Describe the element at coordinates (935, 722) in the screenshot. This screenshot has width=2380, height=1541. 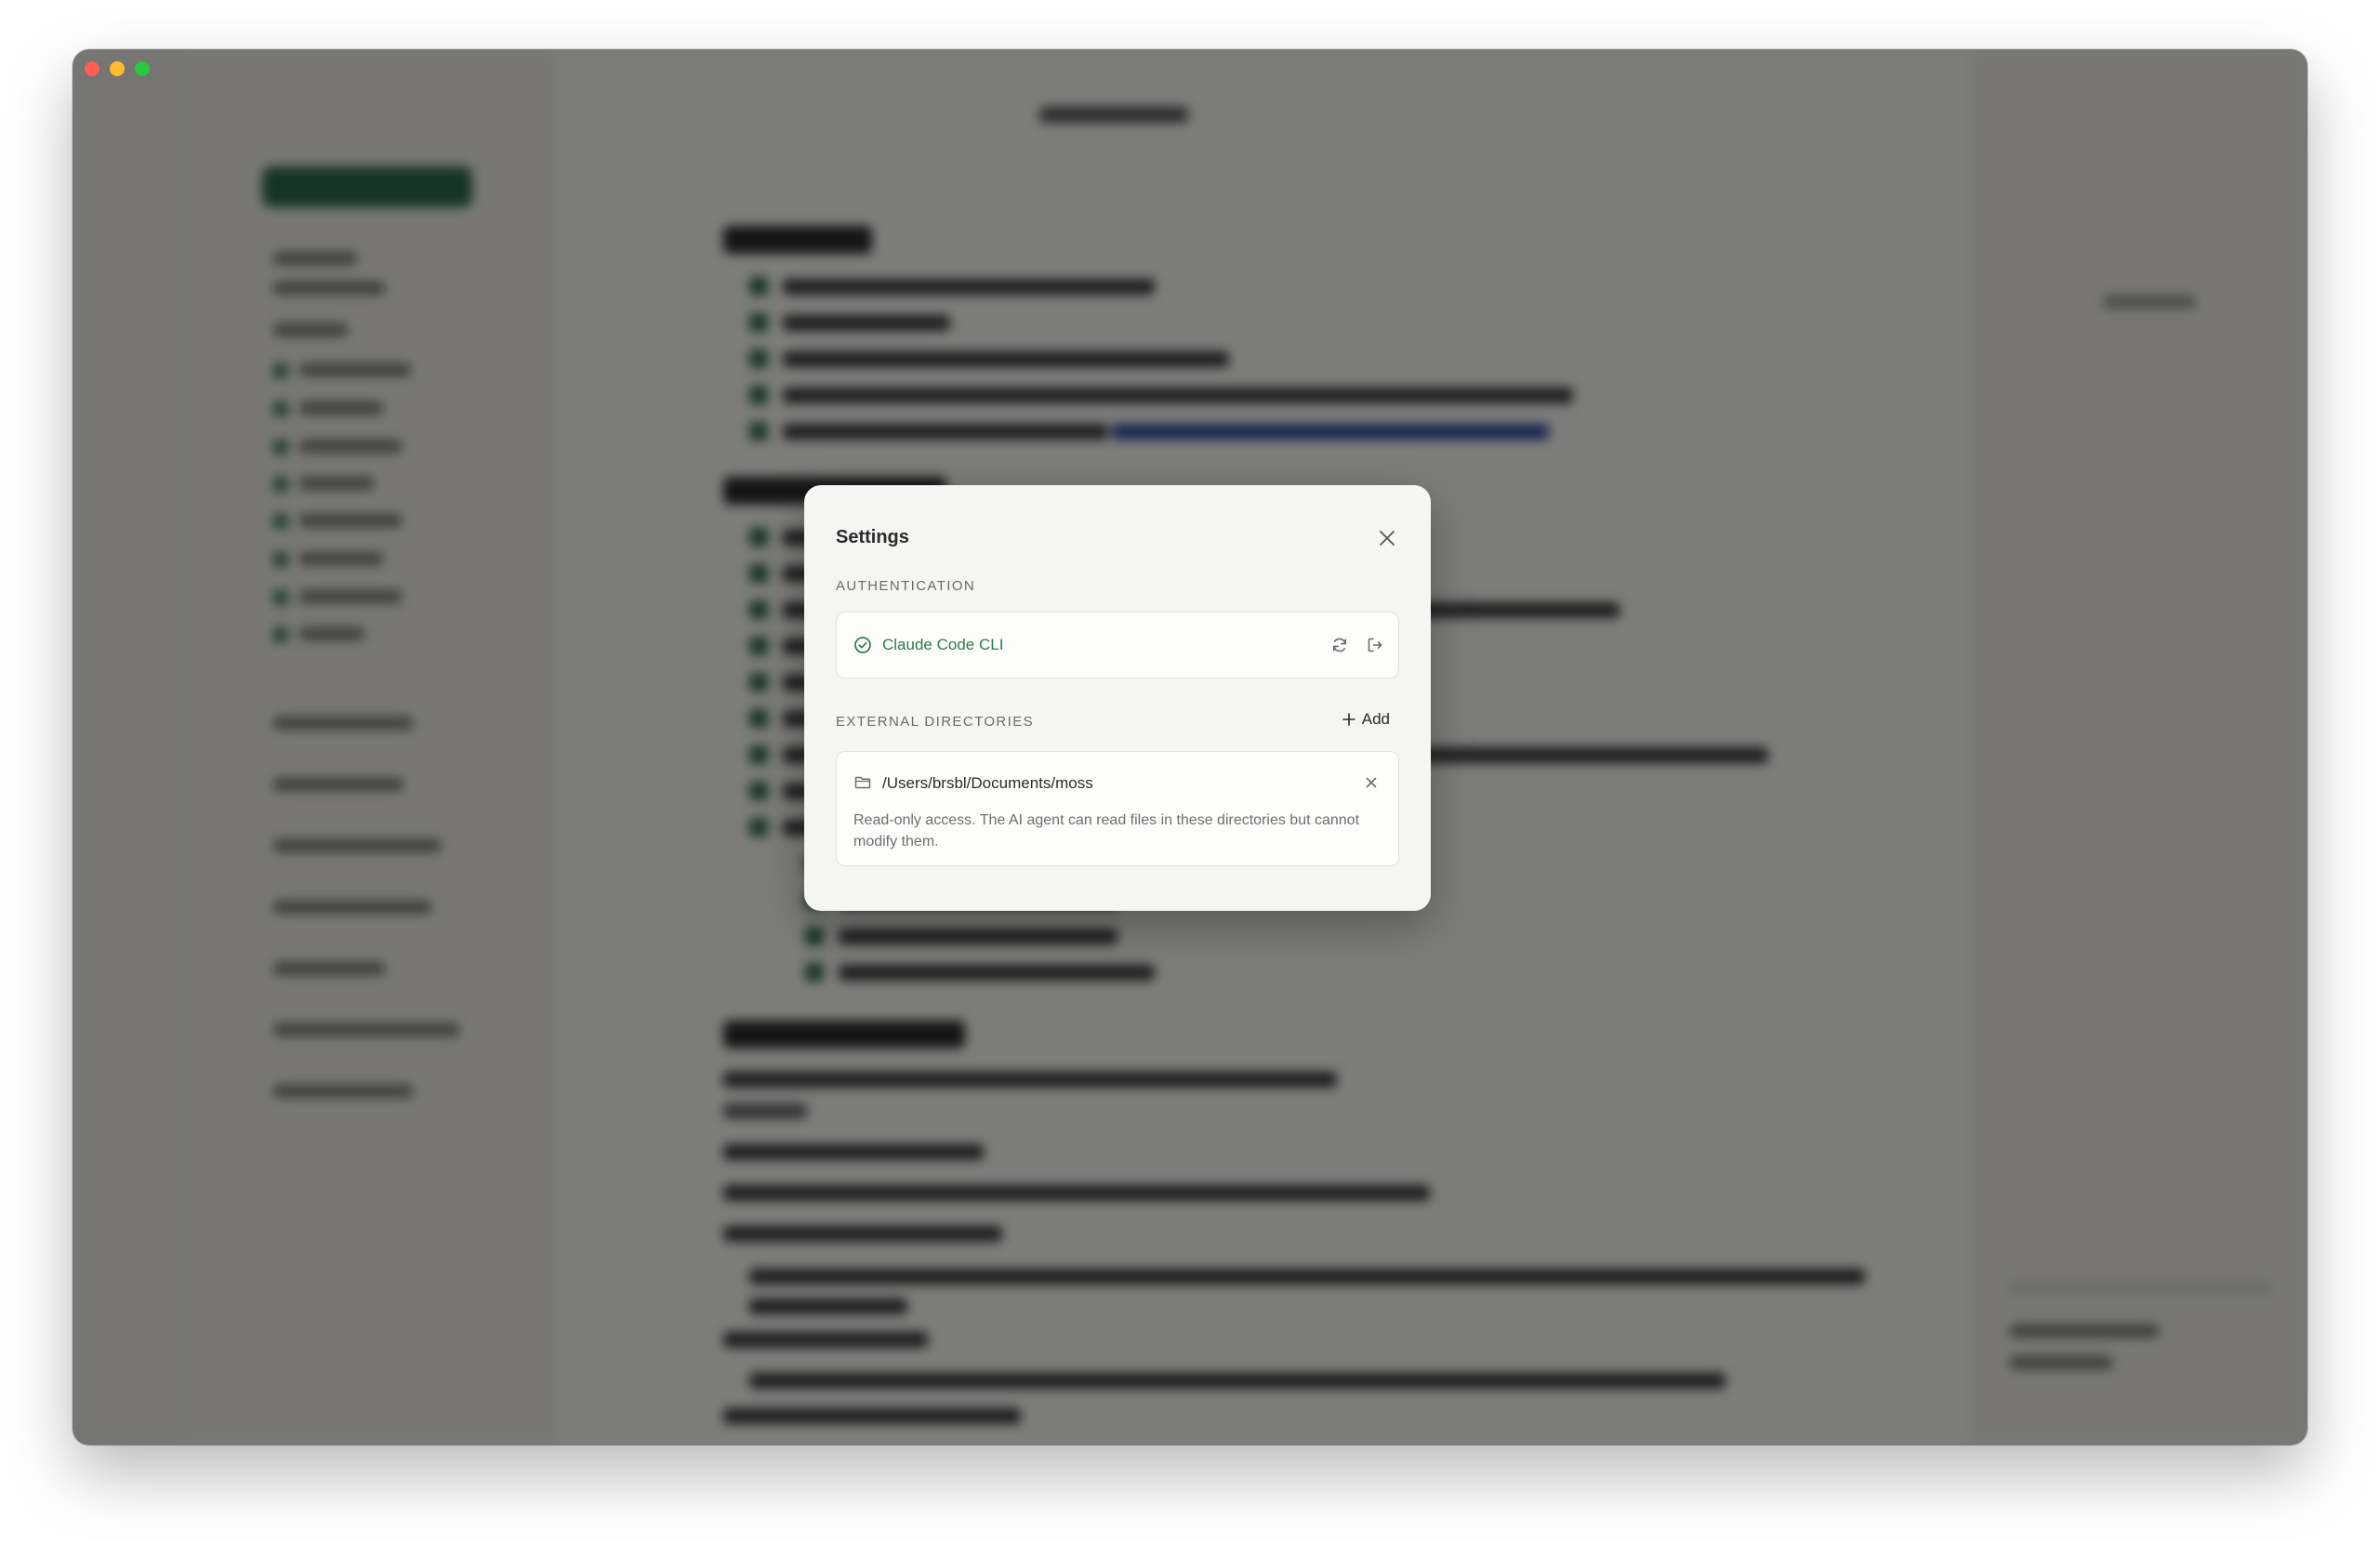
I see `external-directories-section-label: EXTERNAL DIRECTORIES` at that location.